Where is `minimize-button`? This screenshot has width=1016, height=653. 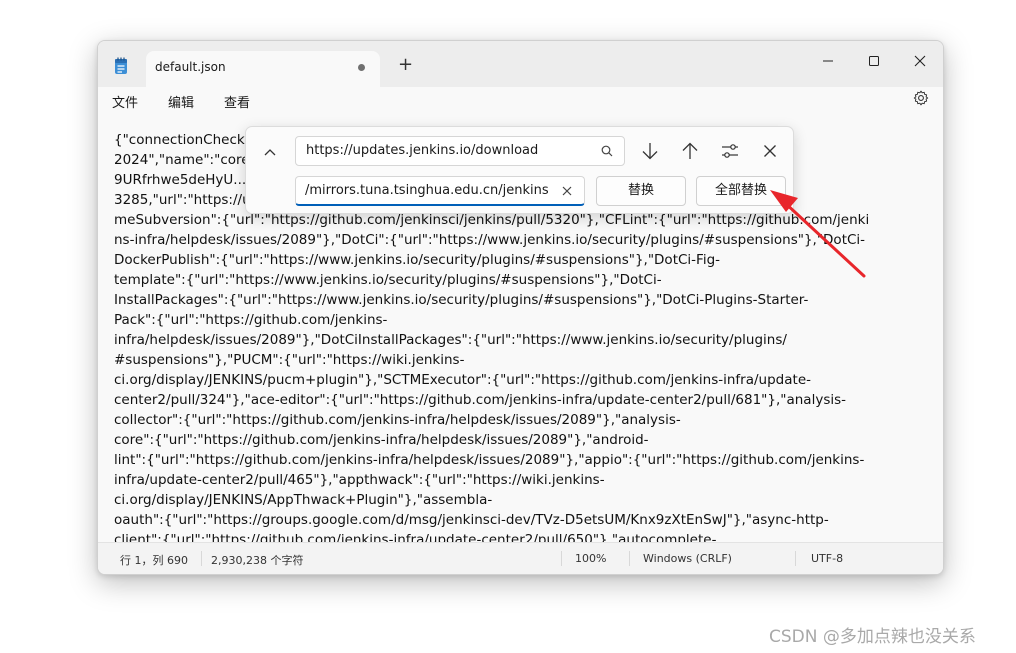 minimize-button is located at coordinates (828, 61).